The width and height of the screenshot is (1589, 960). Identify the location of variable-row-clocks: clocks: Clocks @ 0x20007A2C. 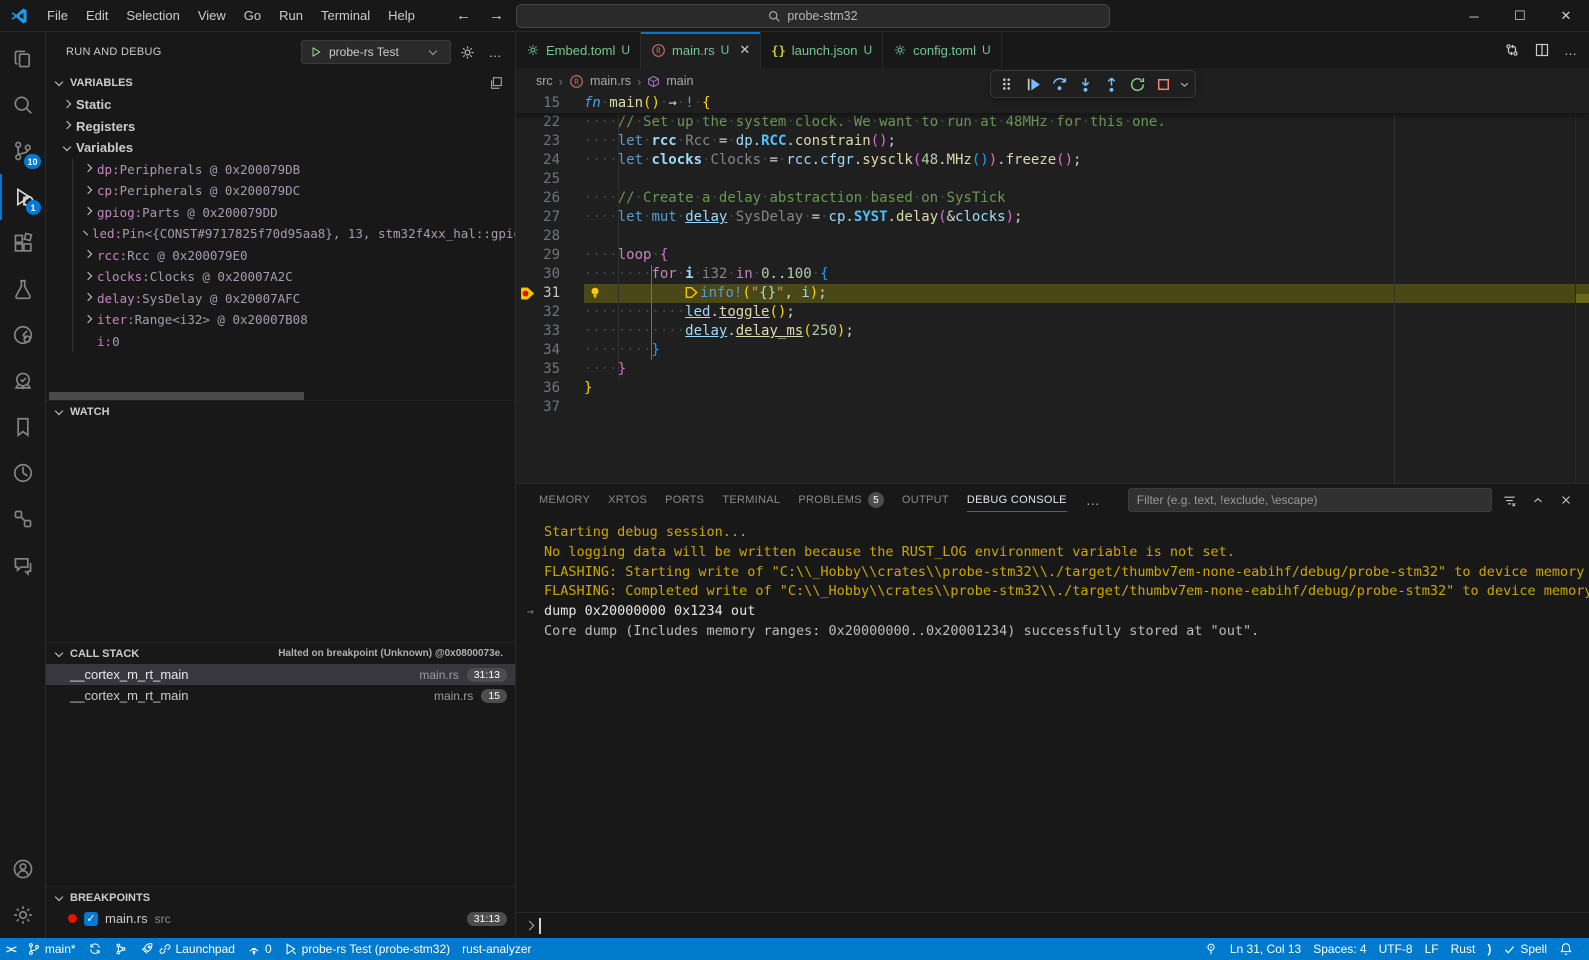
(280, 277).